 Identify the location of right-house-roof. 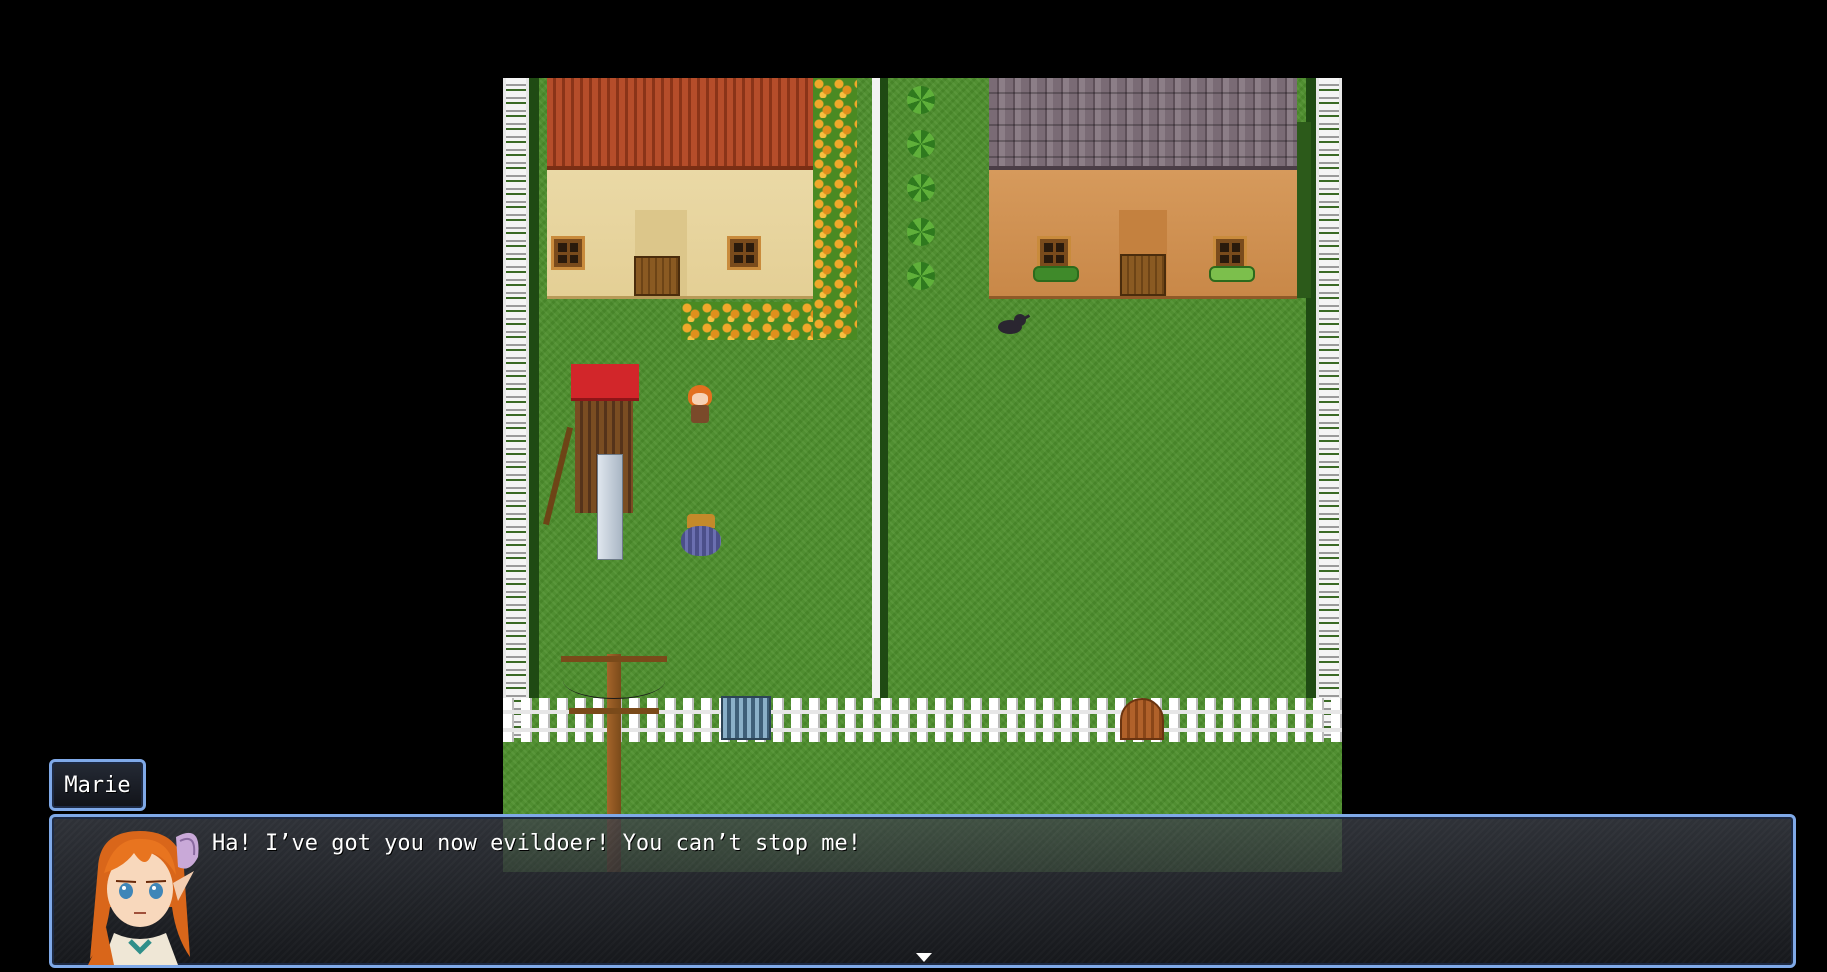
(1143, 124).